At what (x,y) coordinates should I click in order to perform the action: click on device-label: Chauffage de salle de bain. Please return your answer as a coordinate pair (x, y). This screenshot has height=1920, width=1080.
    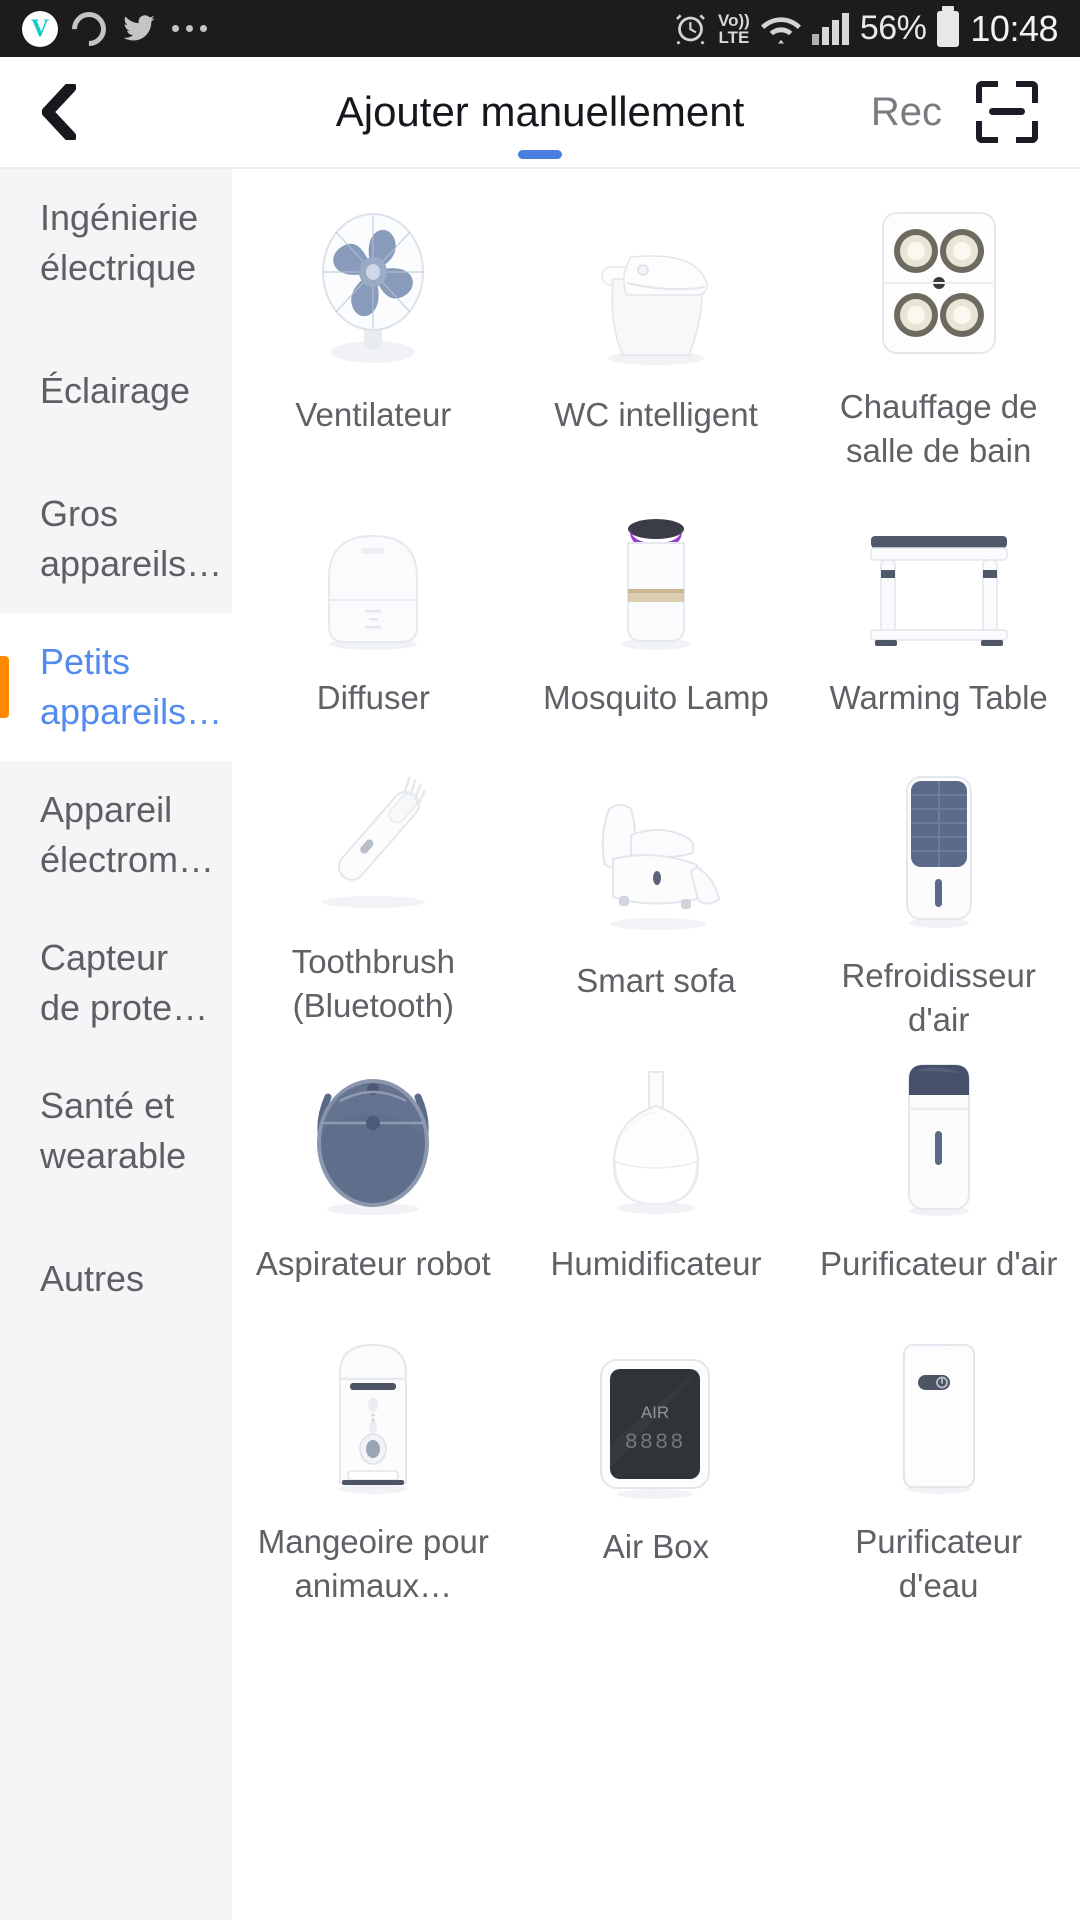
    Looking at the image, I should click on (938, 428).